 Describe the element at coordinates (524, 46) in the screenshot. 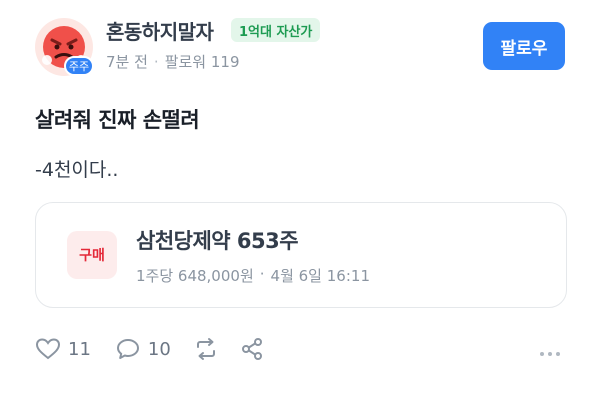

I see `follow-button: 팔로우` at that location.